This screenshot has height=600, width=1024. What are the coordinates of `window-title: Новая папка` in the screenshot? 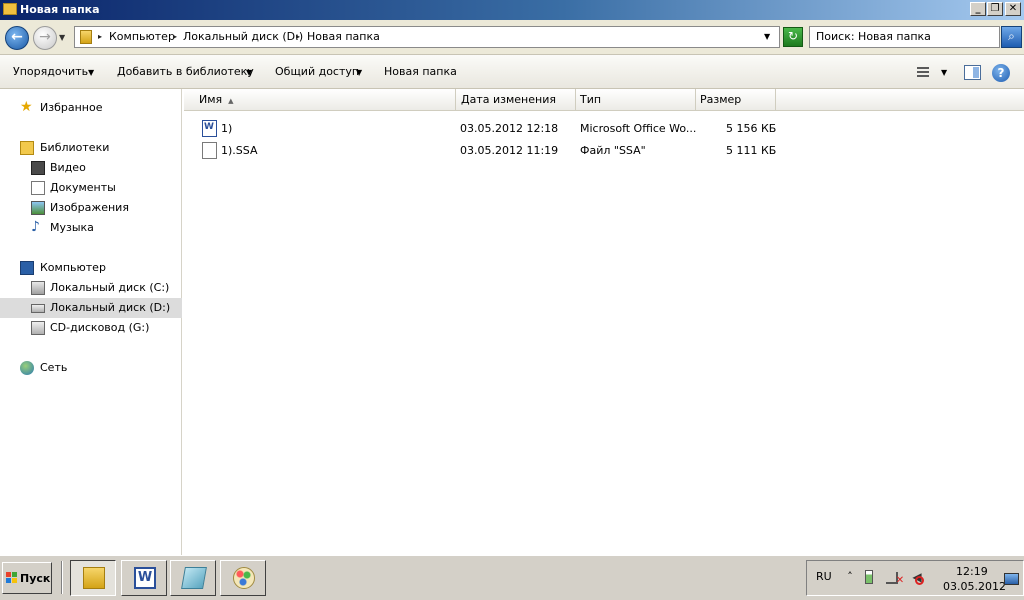 It's located at (60, 9).